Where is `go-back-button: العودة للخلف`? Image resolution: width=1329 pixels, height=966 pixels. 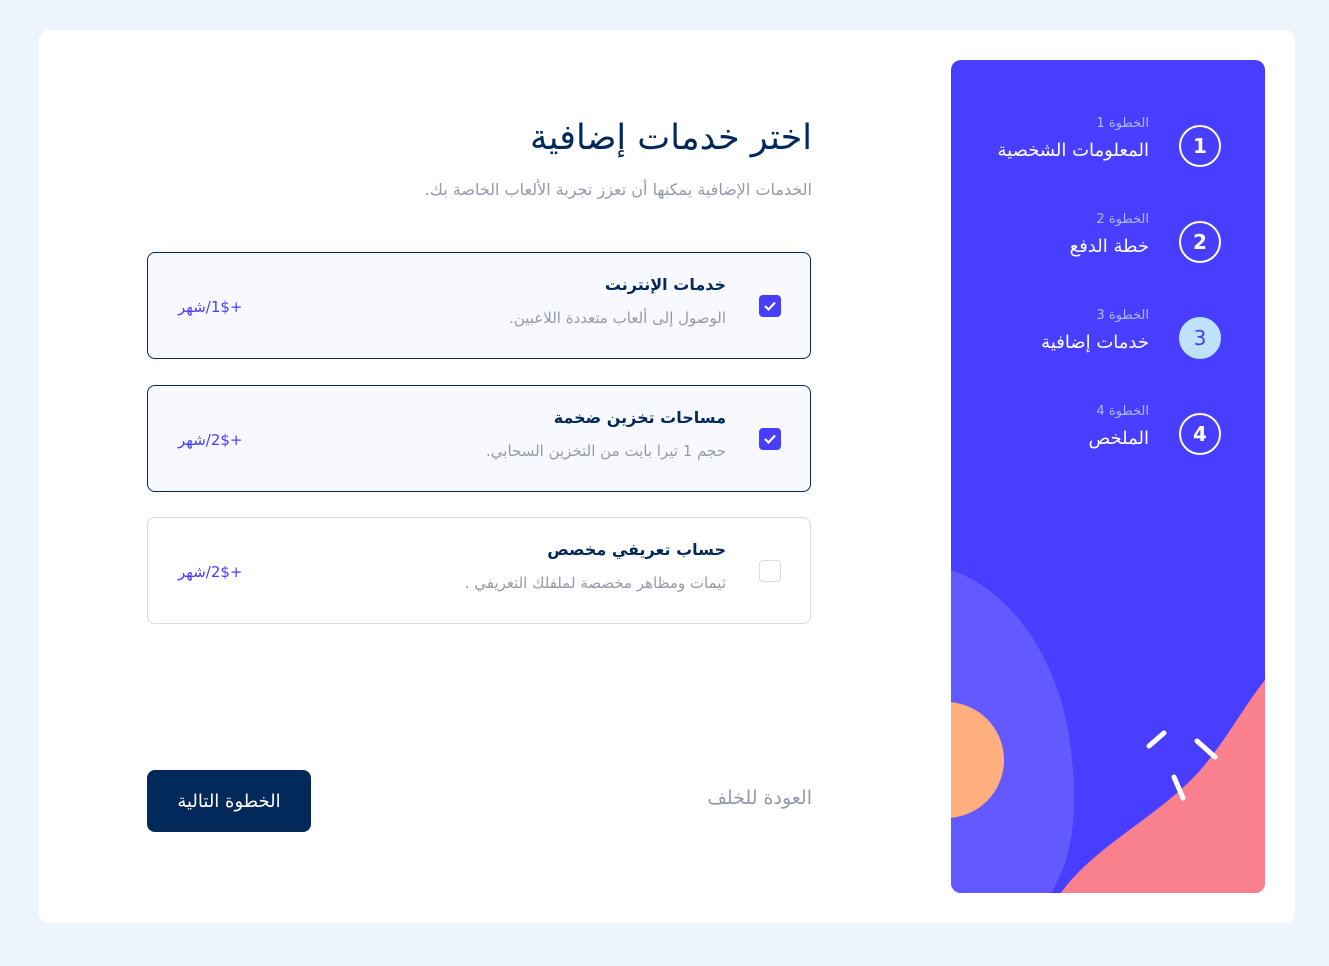 go-back-button: العودة للخلف is located at coordinates (759, 798).